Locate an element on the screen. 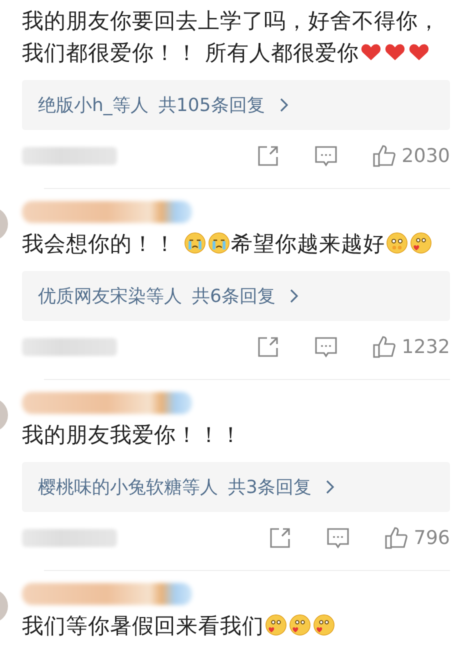 The image size is (467, 648). like-button: 796 is located at coordinates (417, 538).